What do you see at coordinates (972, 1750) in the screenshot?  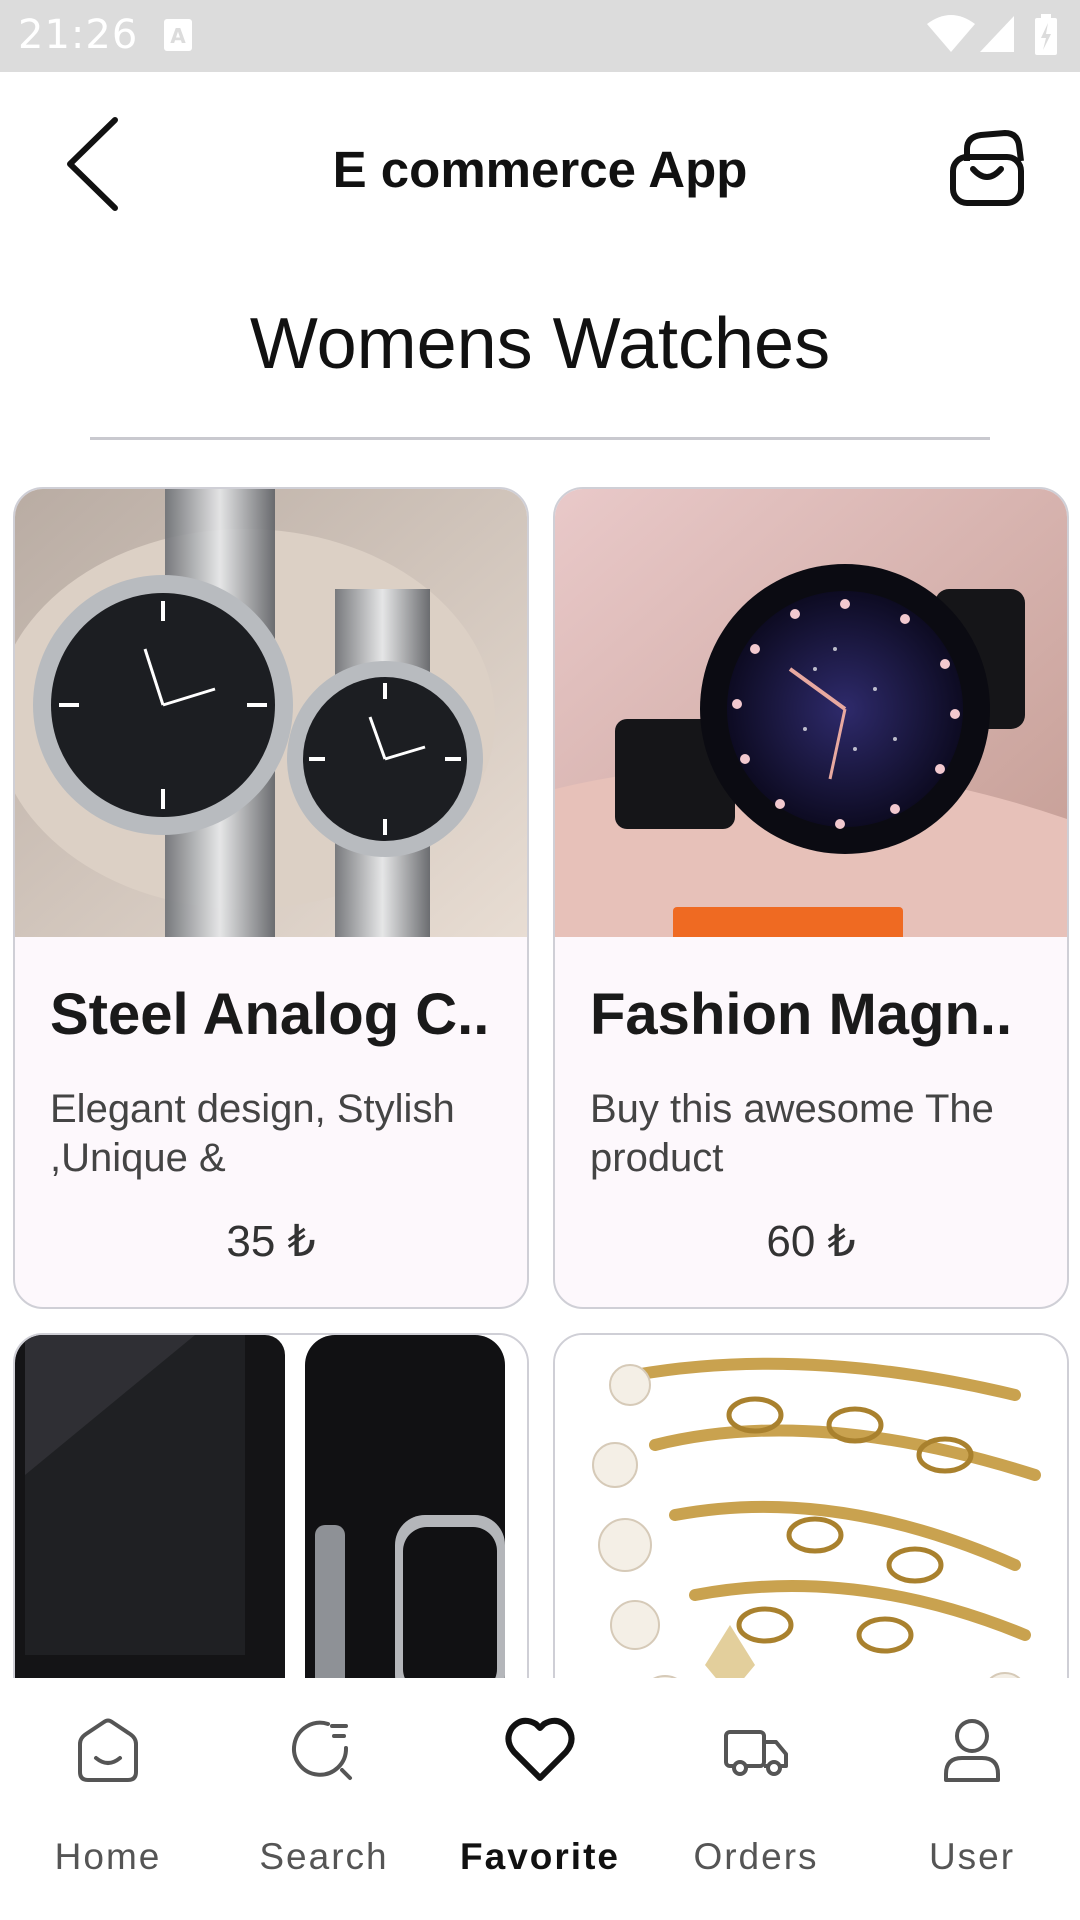 I see `user-icon` at bounding box center [972, 1750].